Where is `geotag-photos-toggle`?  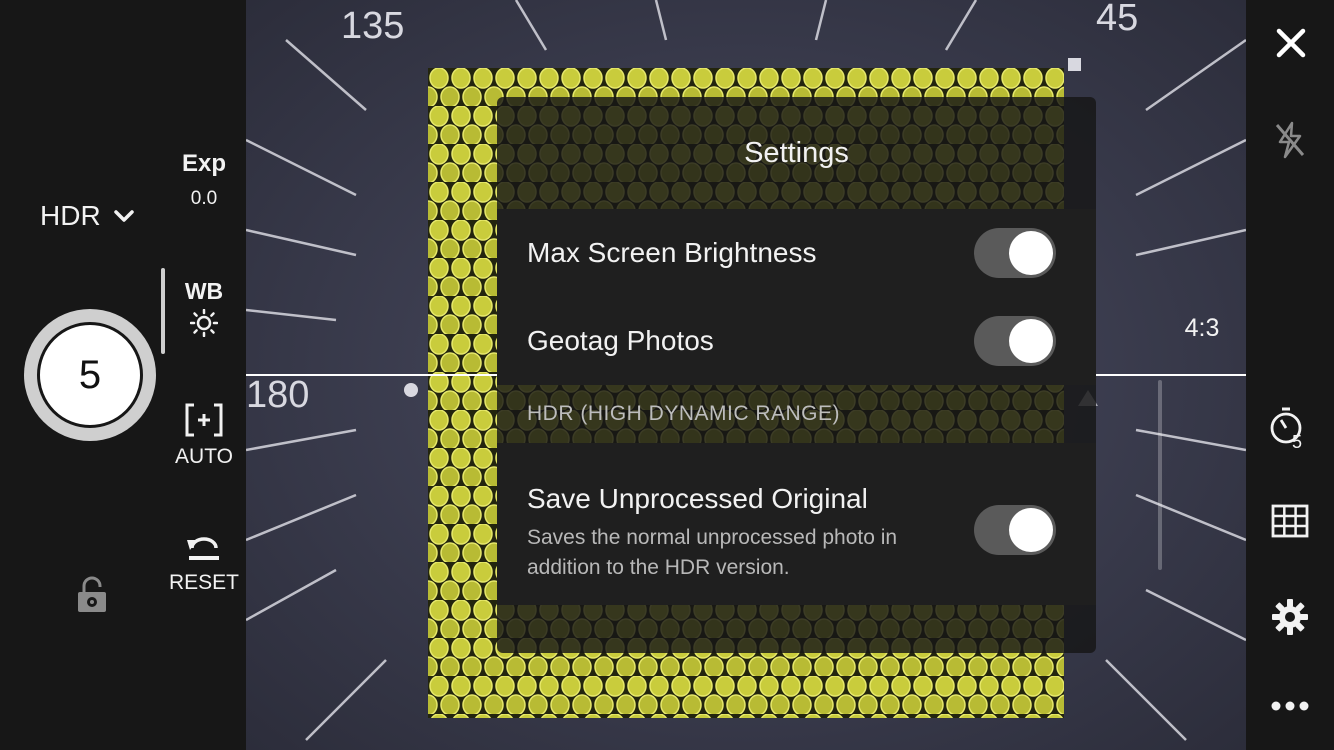
geotag-photos-toggle is located at coordinates (1015, 341).